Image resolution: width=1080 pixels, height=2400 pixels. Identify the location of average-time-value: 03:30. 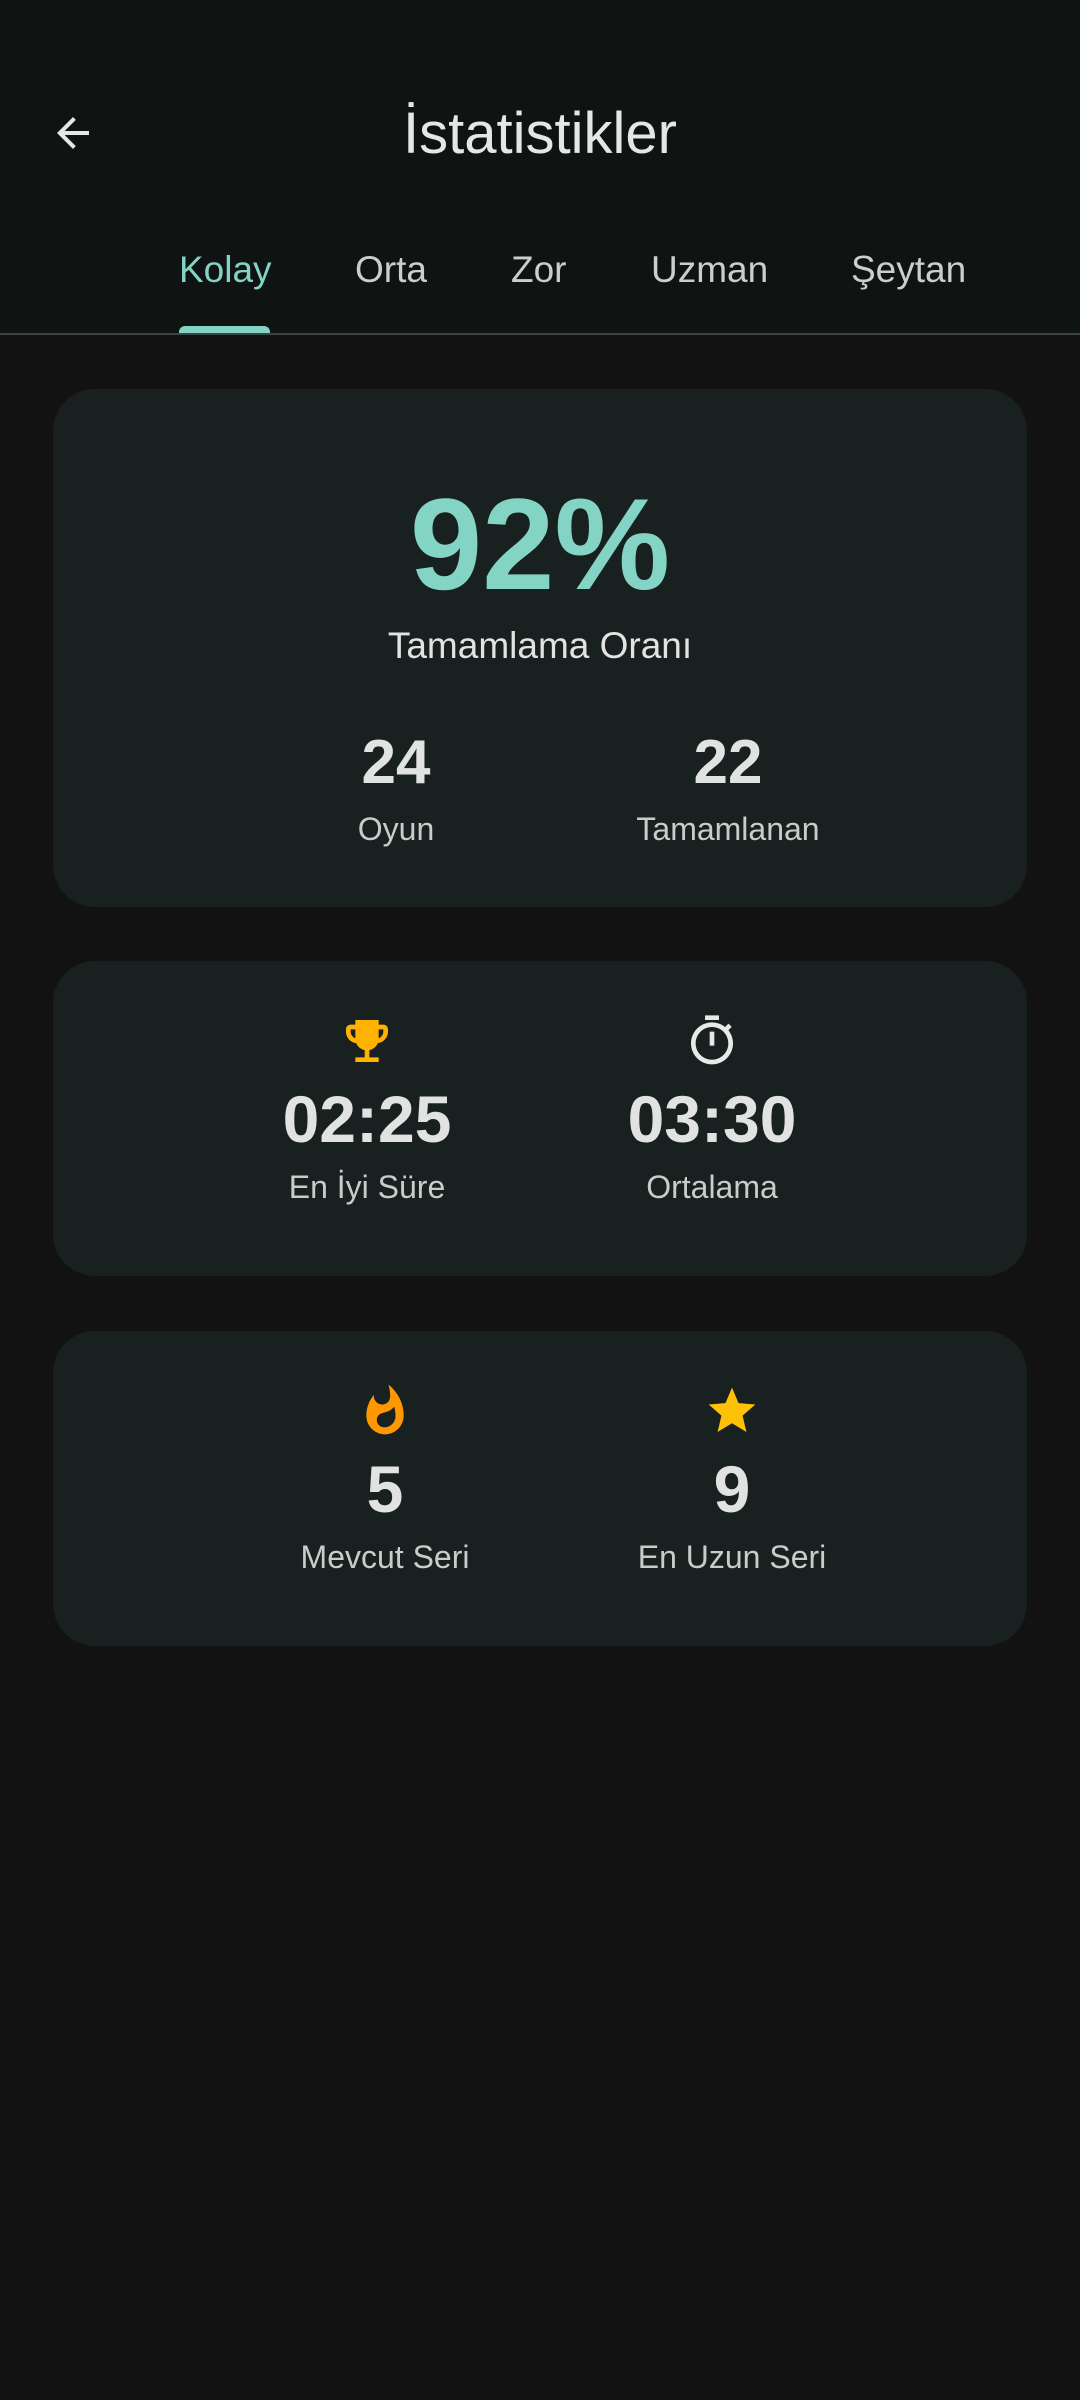
(712, 1119).